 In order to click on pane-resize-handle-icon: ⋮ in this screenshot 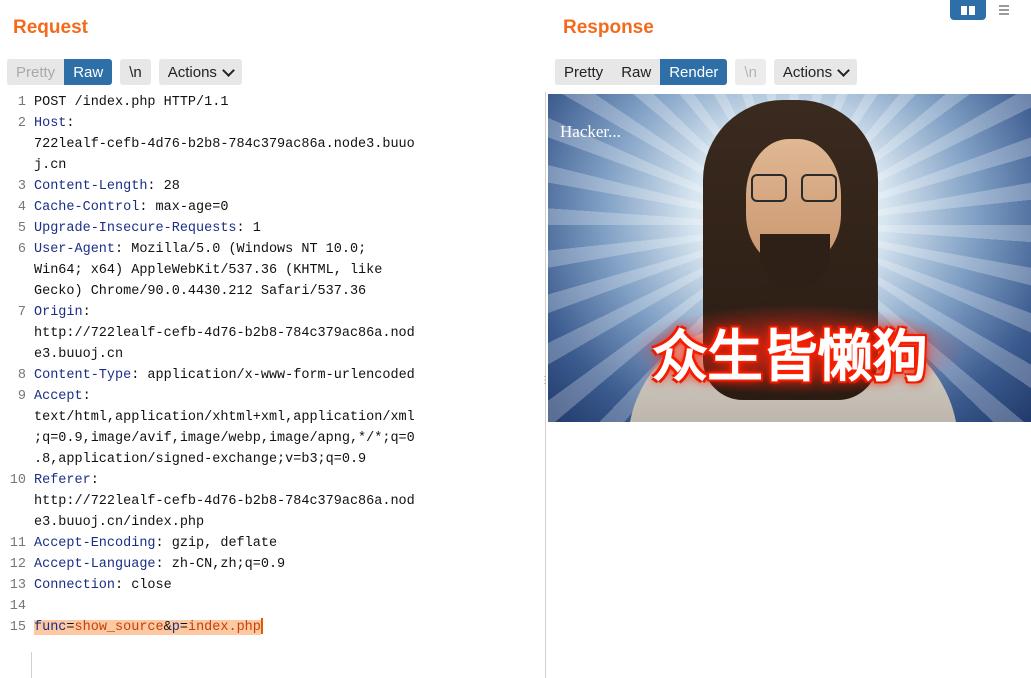, I will do `click(545, 387)`.